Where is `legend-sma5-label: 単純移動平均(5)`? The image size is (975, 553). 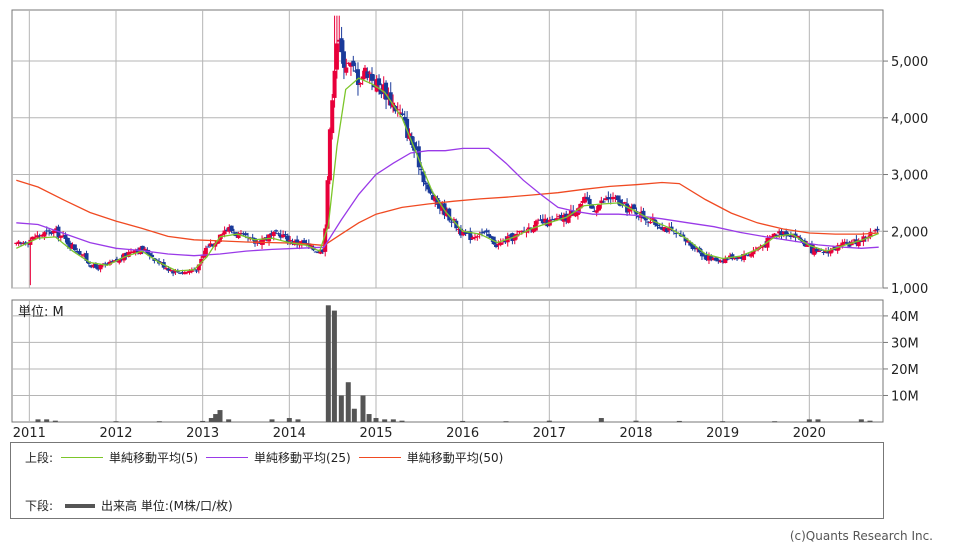
legend-sma5-label: 単純移動平均(5) is located at coordinates (154, 458).